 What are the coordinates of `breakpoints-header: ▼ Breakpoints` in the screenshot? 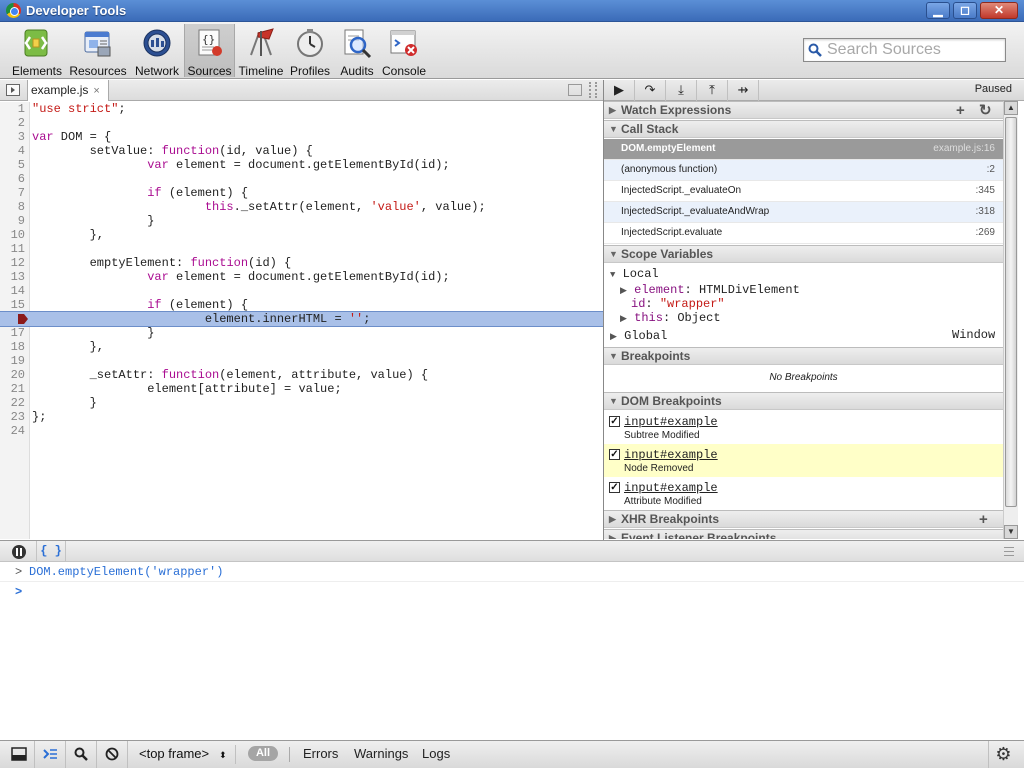 It's located at (803, 356).